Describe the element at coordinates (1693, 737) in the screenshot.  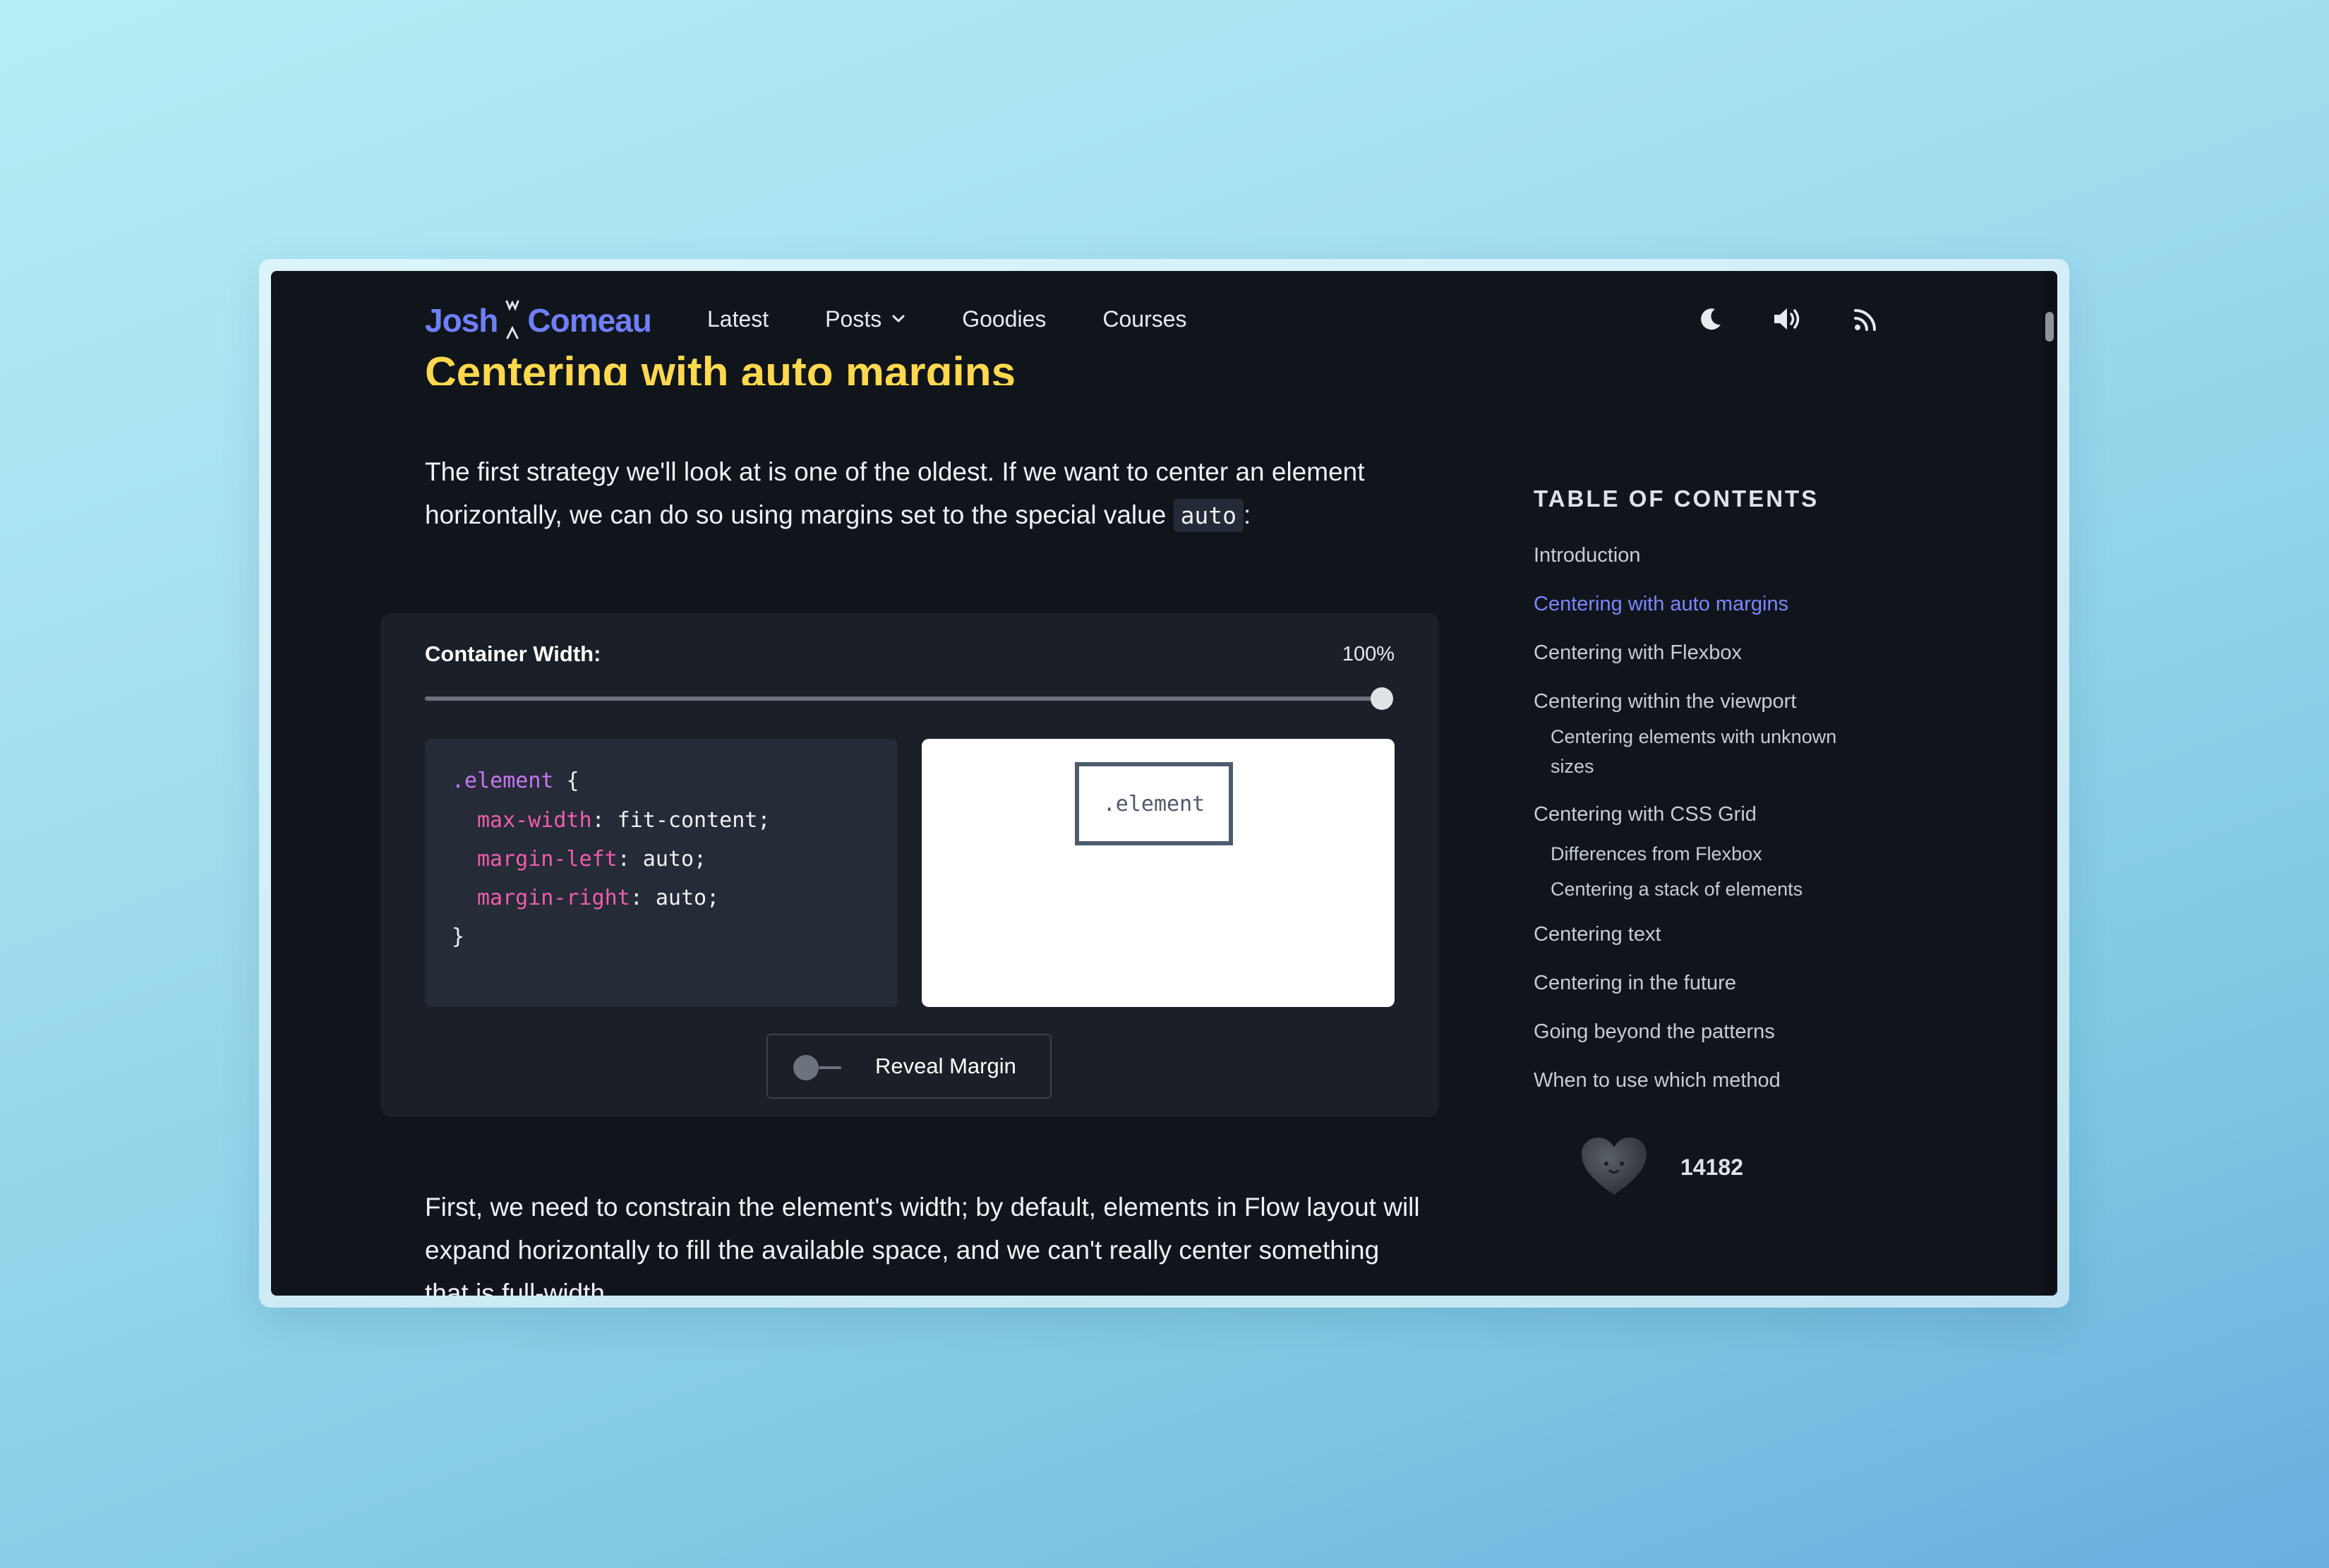
I see `toc-subitem-unknown-sizes: Centering elements with unknown` at that location.